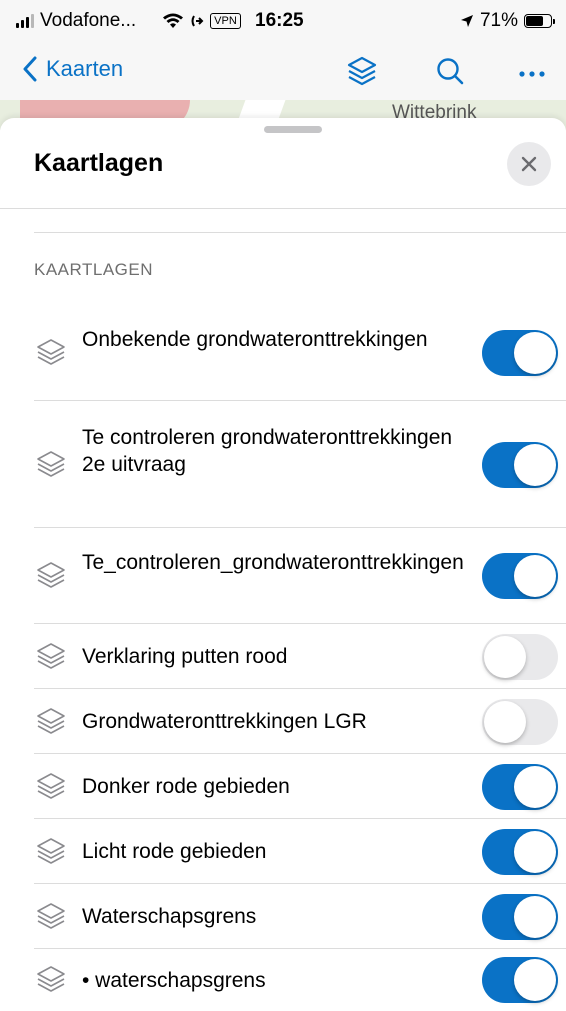  I want to click on layer-label: Licht rode gebieden, so click(174, 851).